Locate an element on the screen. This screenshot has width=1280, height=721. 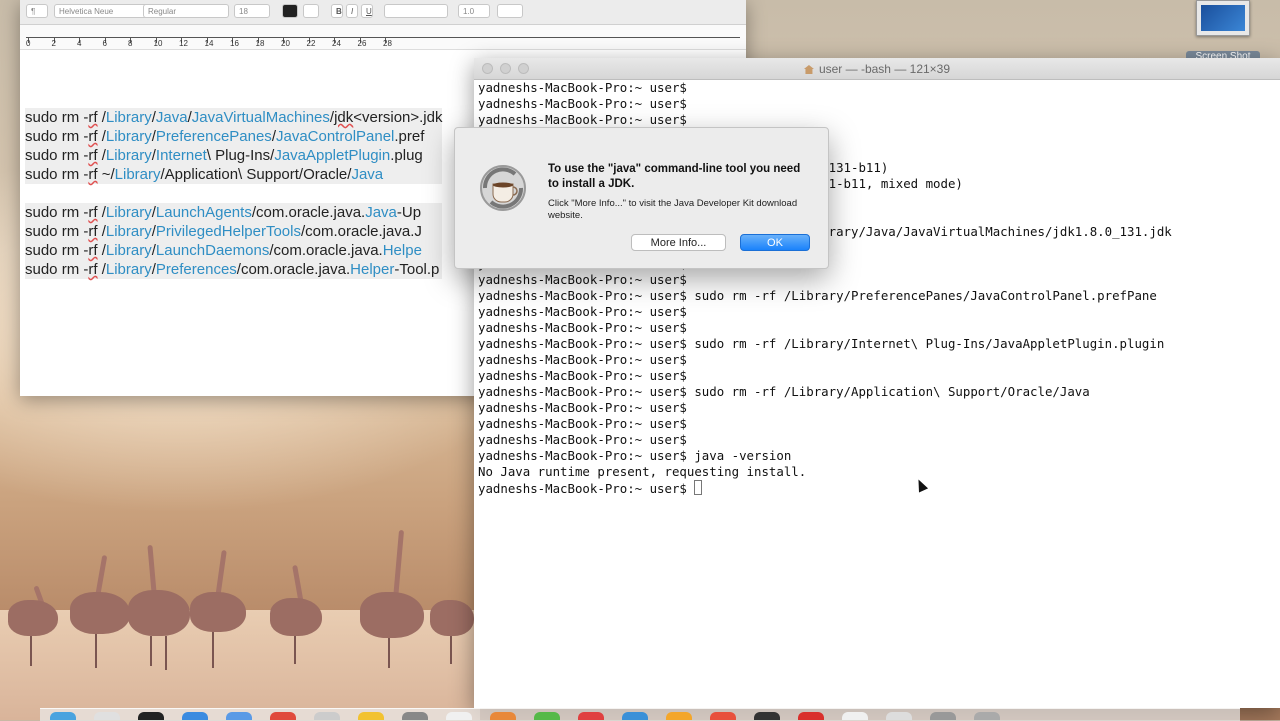
font-size-field: 18 is located at coordinates (252, 11).